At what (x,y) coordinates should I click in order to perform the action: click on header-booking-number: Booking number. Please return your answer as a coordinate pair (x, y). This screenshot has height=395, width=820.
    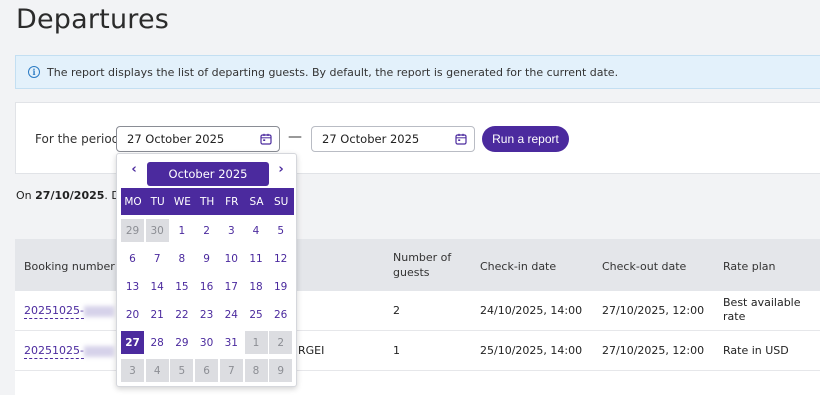
    Looking at the image, I should click on (69, 266).